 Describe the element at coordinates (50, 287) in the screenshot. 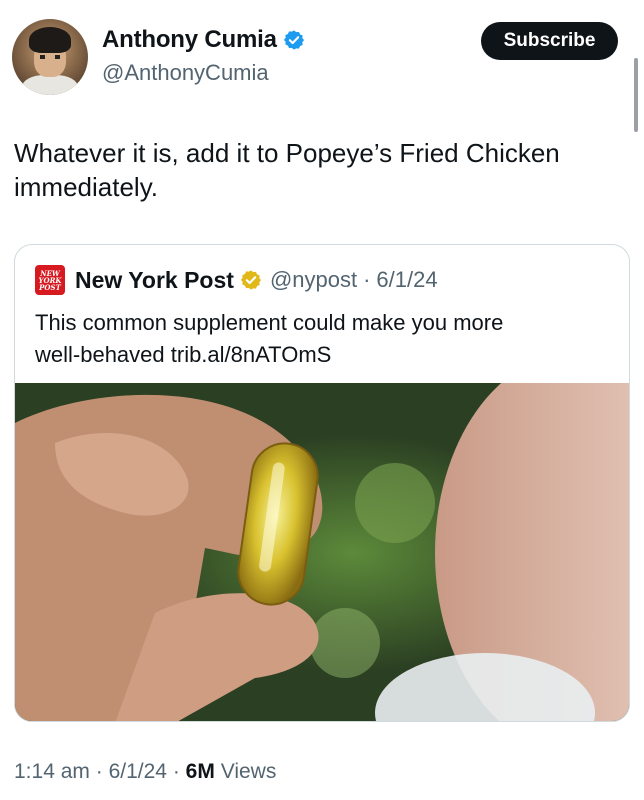

I see `nypost-logo-line-3: POST` at that location.